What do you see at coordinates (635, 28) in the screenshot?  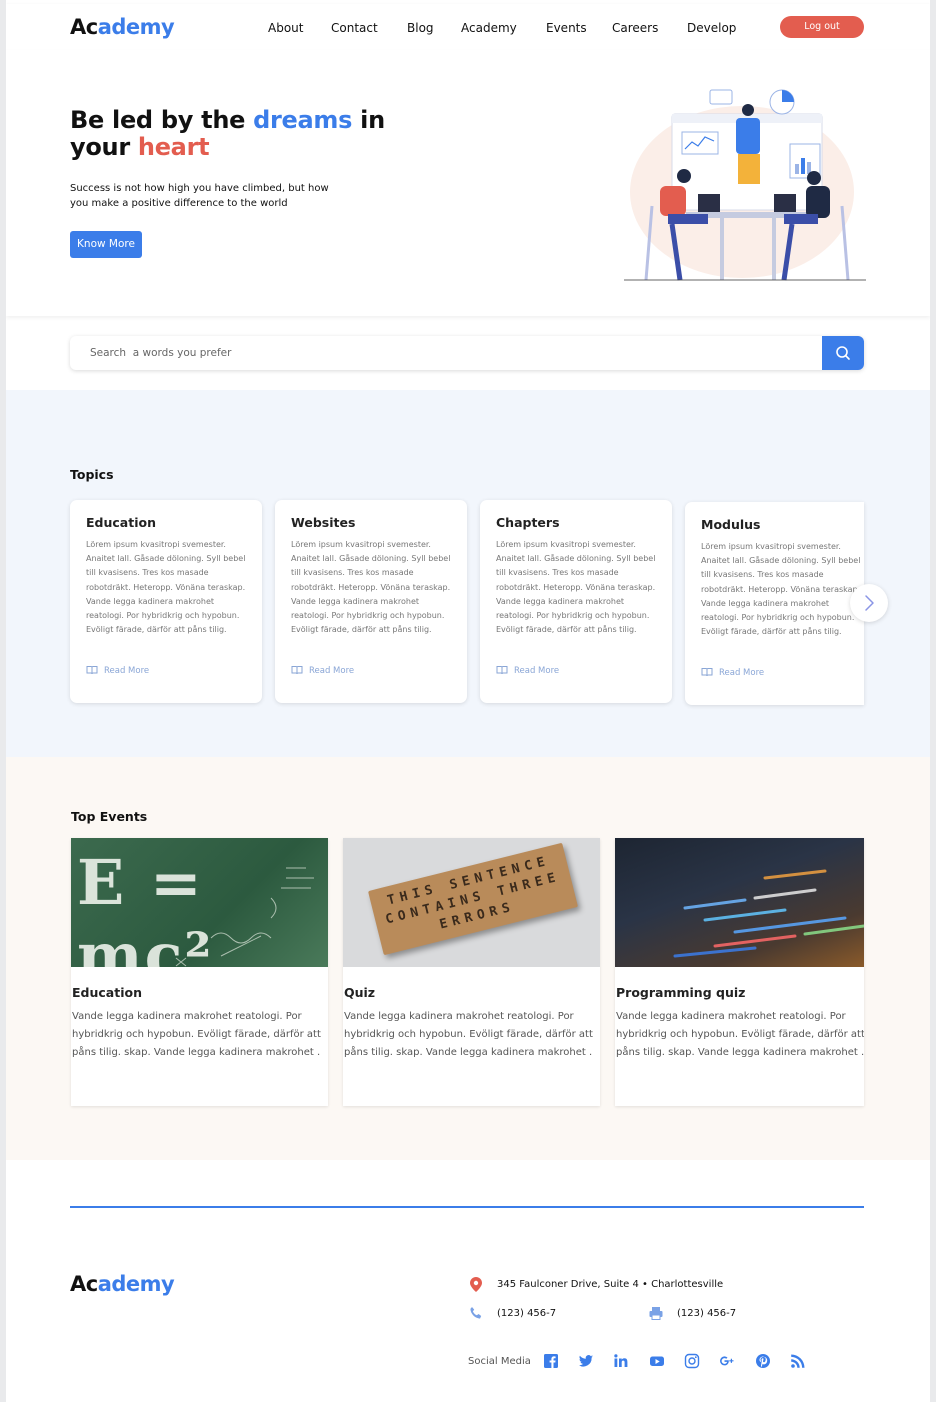 I see `nav-link-careers: Careers` at bounding box center [635, 28].